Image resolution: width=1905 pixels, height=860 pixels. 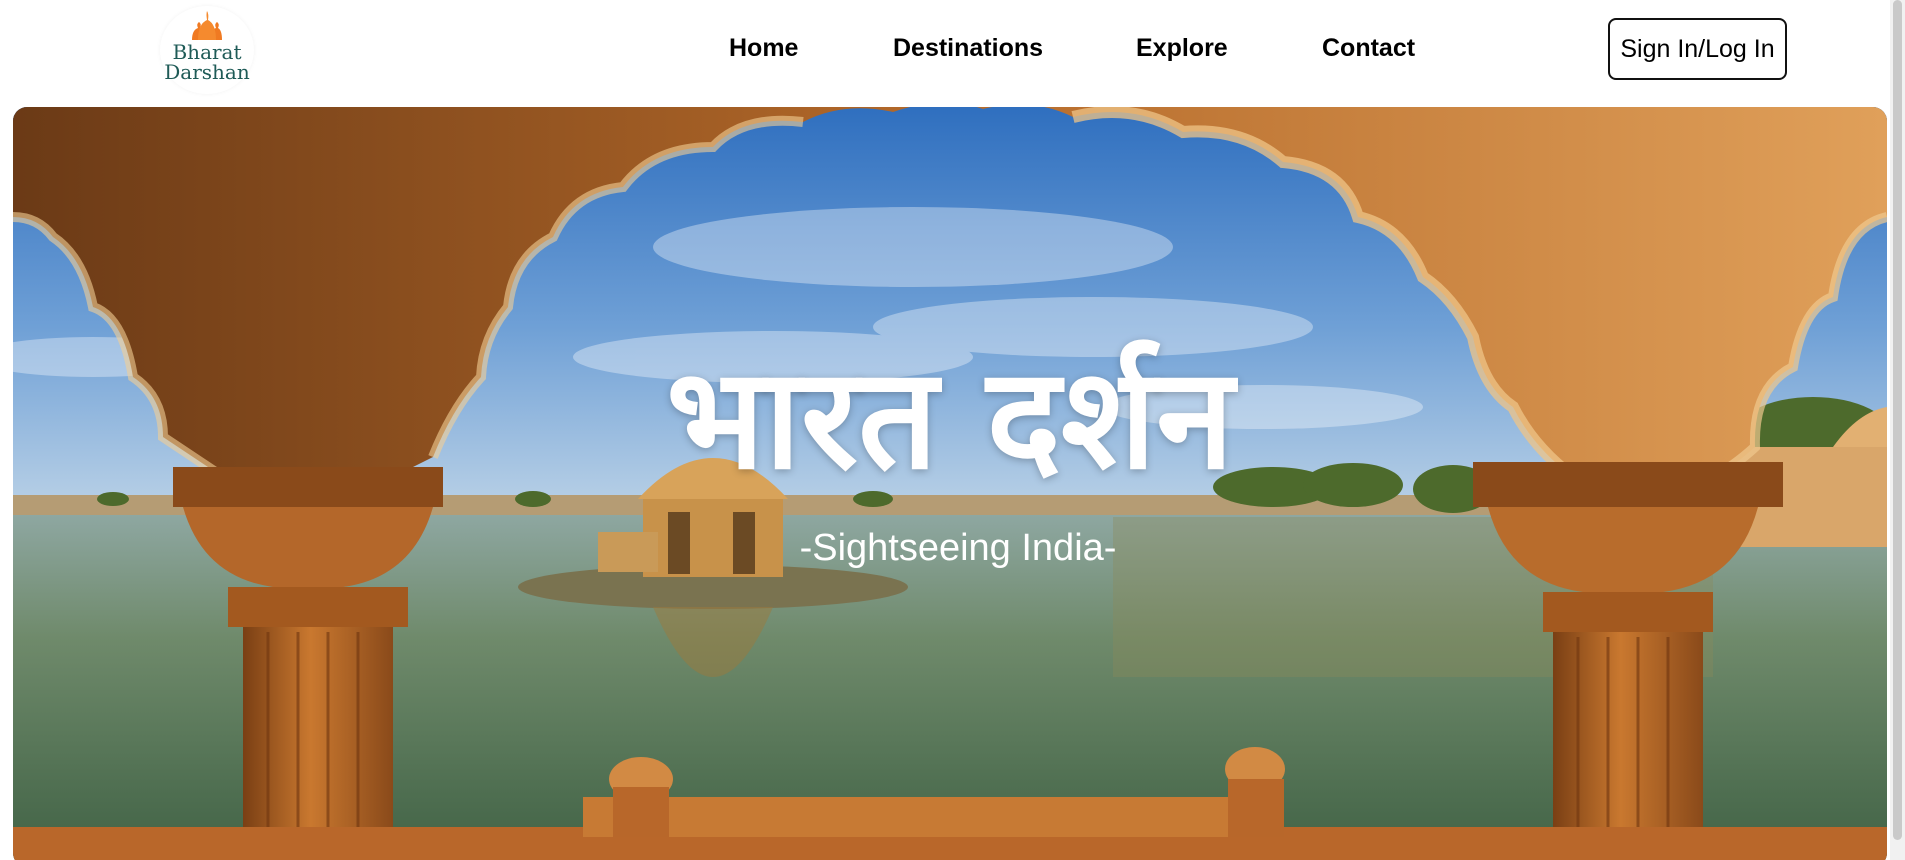 What do you see at coordinates (1697, 49) in the screenshot?
I see `signin-button: Sign In/Log In` at bounding box center [1697, 49].